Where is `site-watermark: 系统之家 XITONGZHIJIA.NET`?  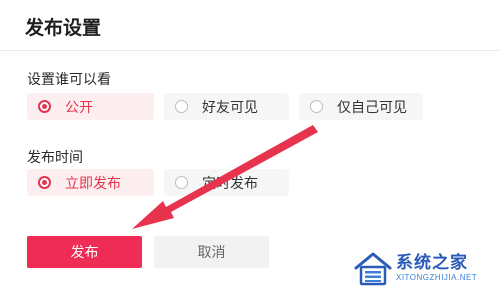 site-watermark: 系统之家 XITONGZHIJIA.NET is located at coordinates (425, 269).